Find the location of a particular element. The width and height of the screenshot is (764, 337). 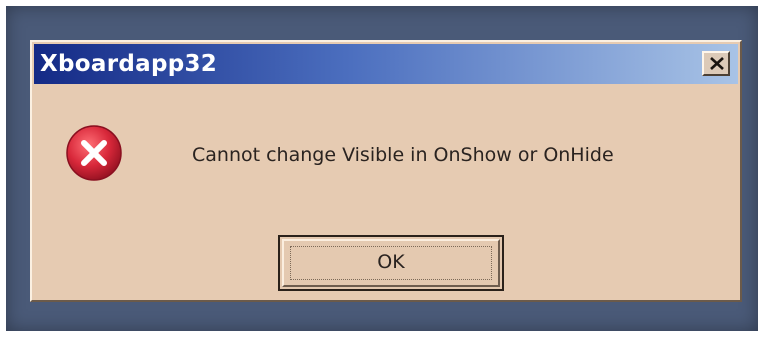

ok-button-label: OK is located at coordinates (391, 262).